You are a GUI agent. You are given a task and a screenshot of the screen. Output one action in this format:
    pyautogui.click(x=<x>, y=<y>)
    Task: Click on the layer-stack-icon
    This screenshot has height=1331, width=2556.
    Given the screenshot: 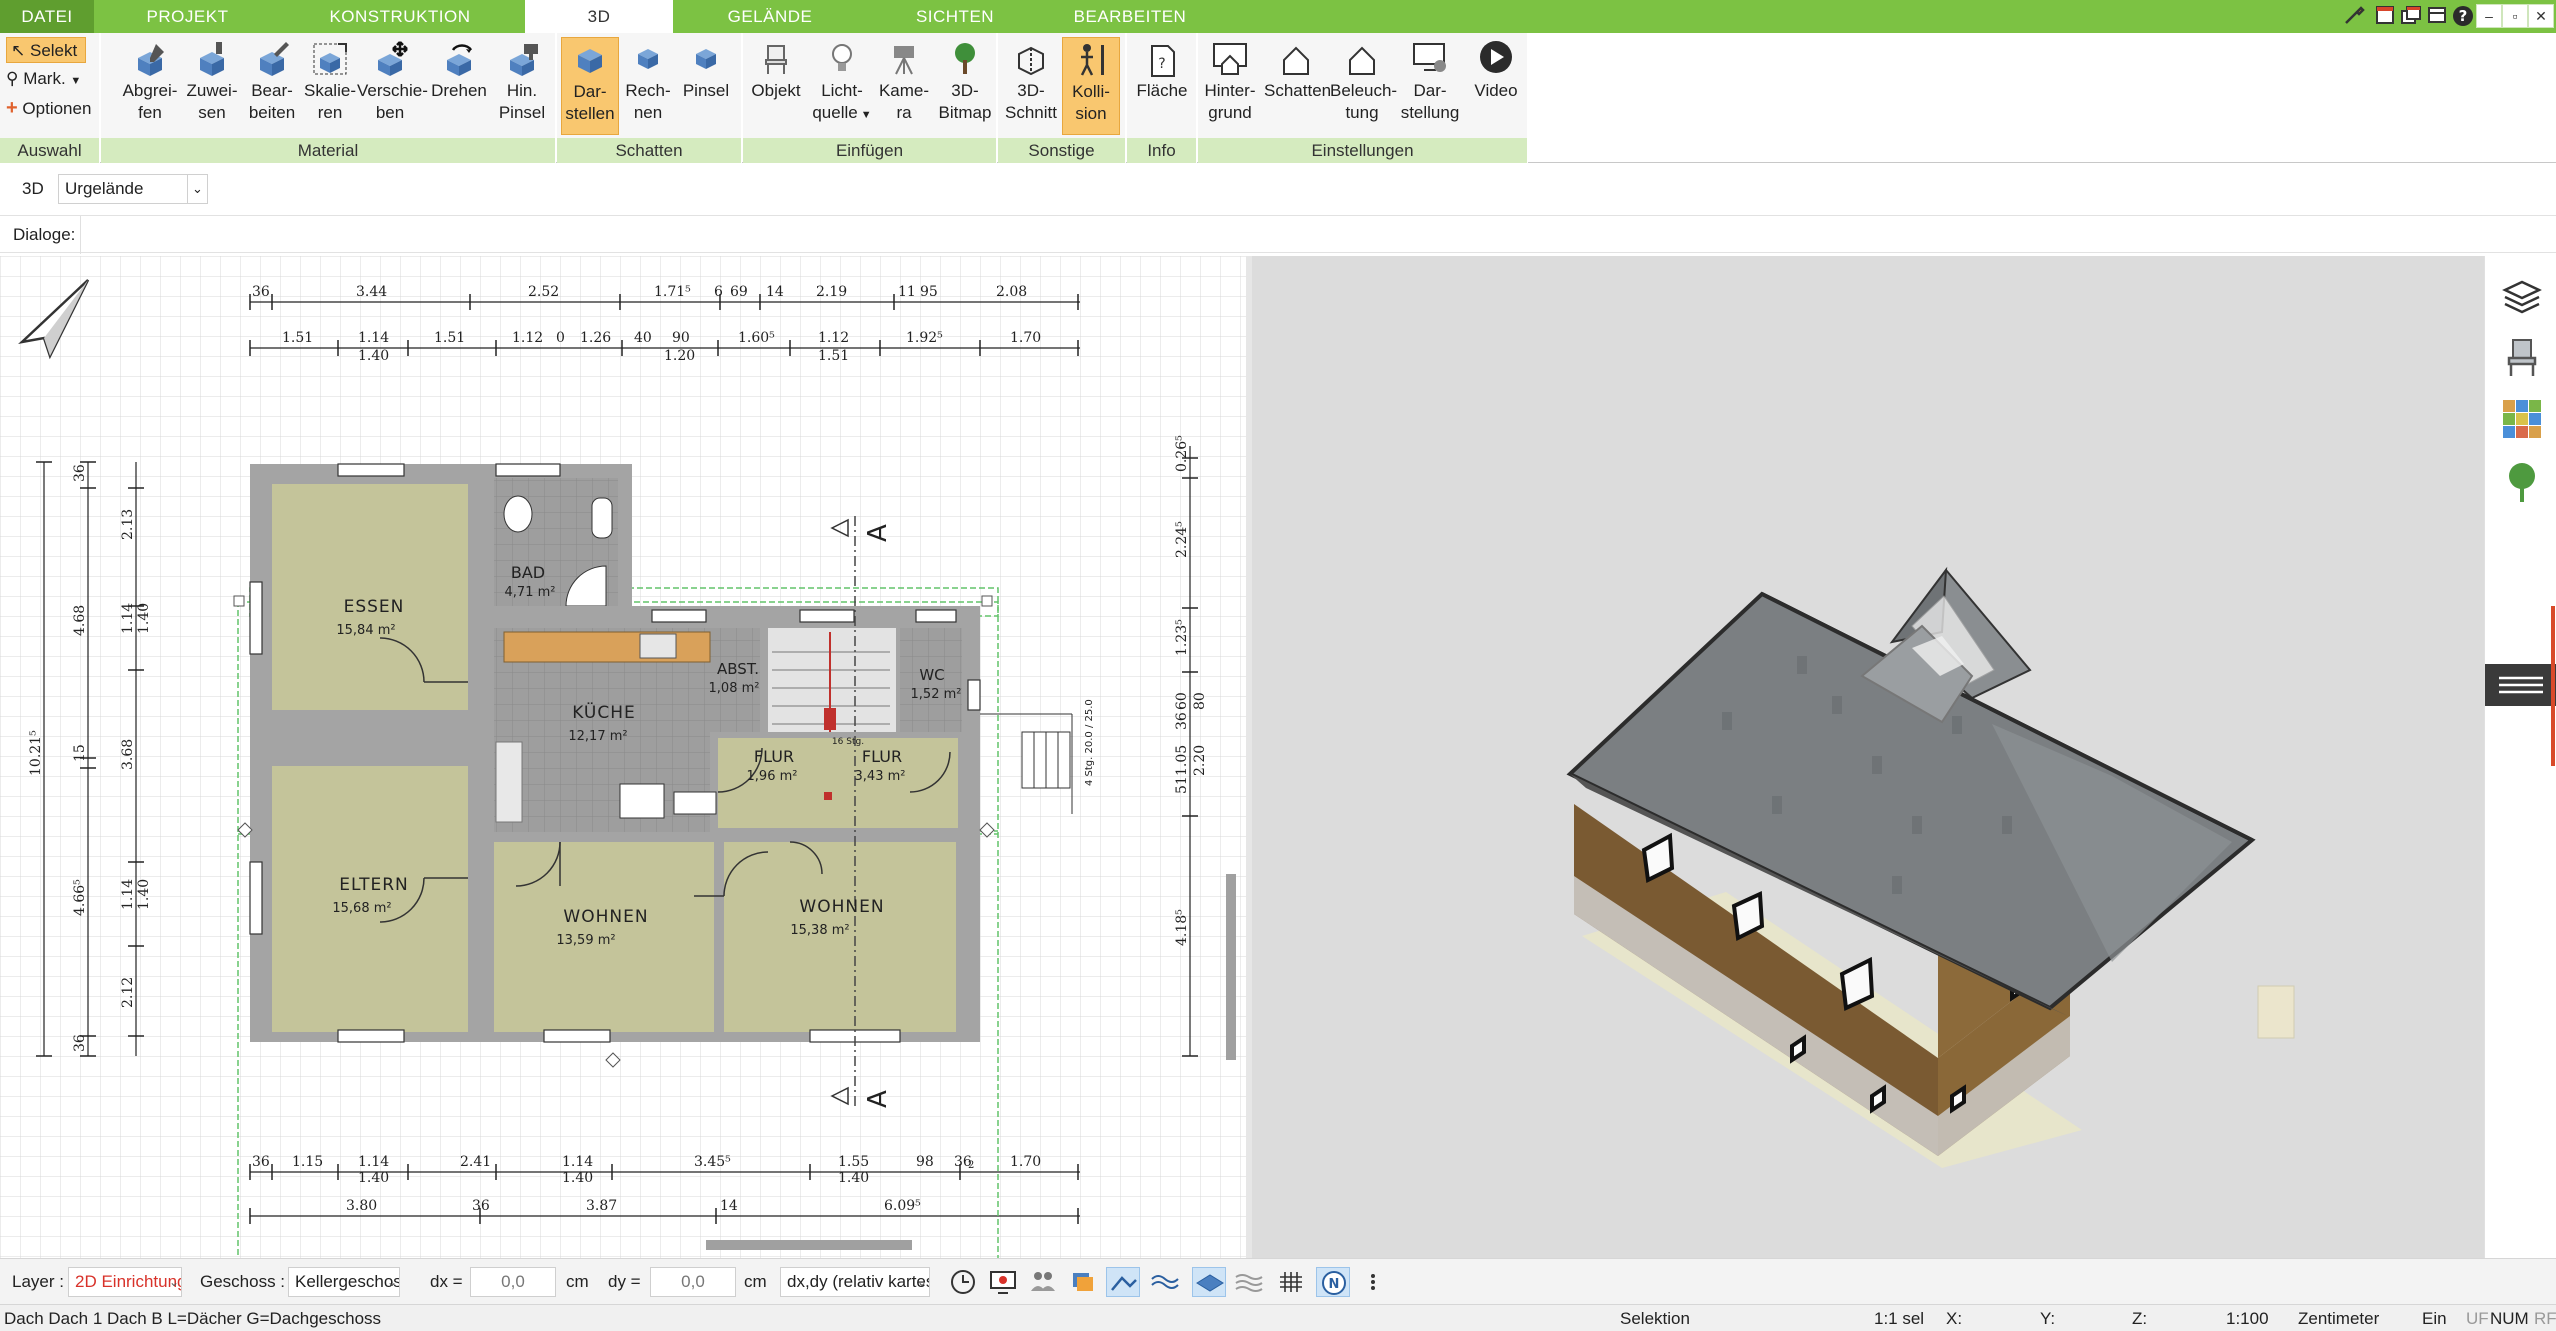 What is the action you would take?
    pyautogui.click(x=1083, y=1282)
    